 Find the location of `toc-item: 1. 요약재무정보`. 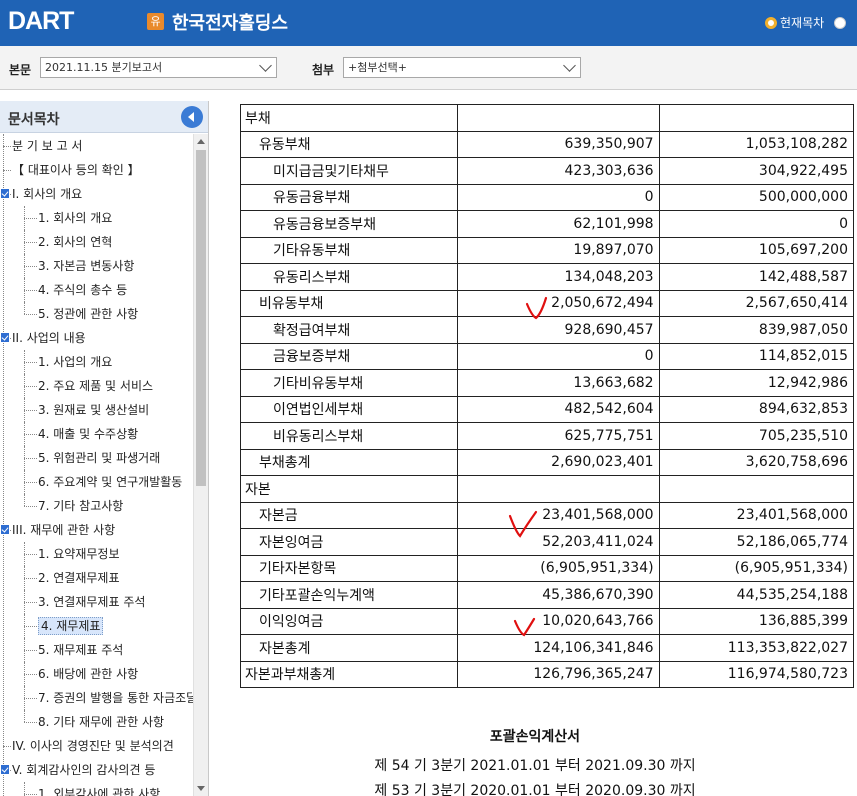

toc-item: 1. 요약재무정보 is located at coordinates (96, 554).